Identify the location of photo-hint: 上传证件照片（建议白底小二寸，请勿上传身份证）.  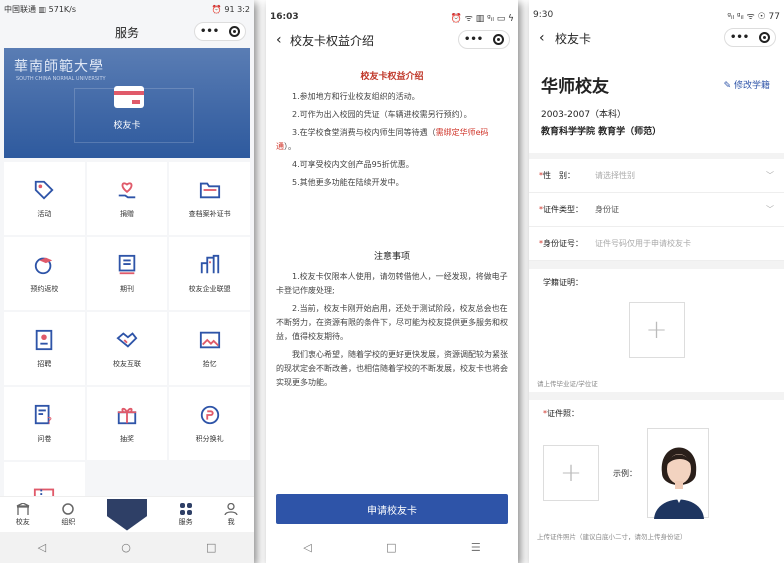
(612, 537).